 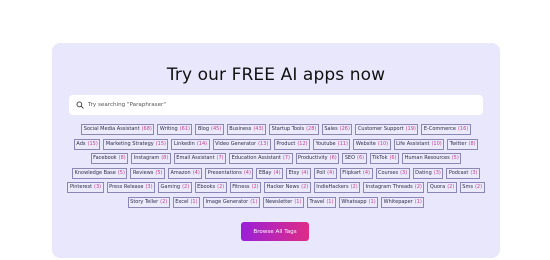 What do you see at coordinates (175, 129) in the screenshot?
I see `tag-writing: Writing (61)` at bounding box center [175, 129].